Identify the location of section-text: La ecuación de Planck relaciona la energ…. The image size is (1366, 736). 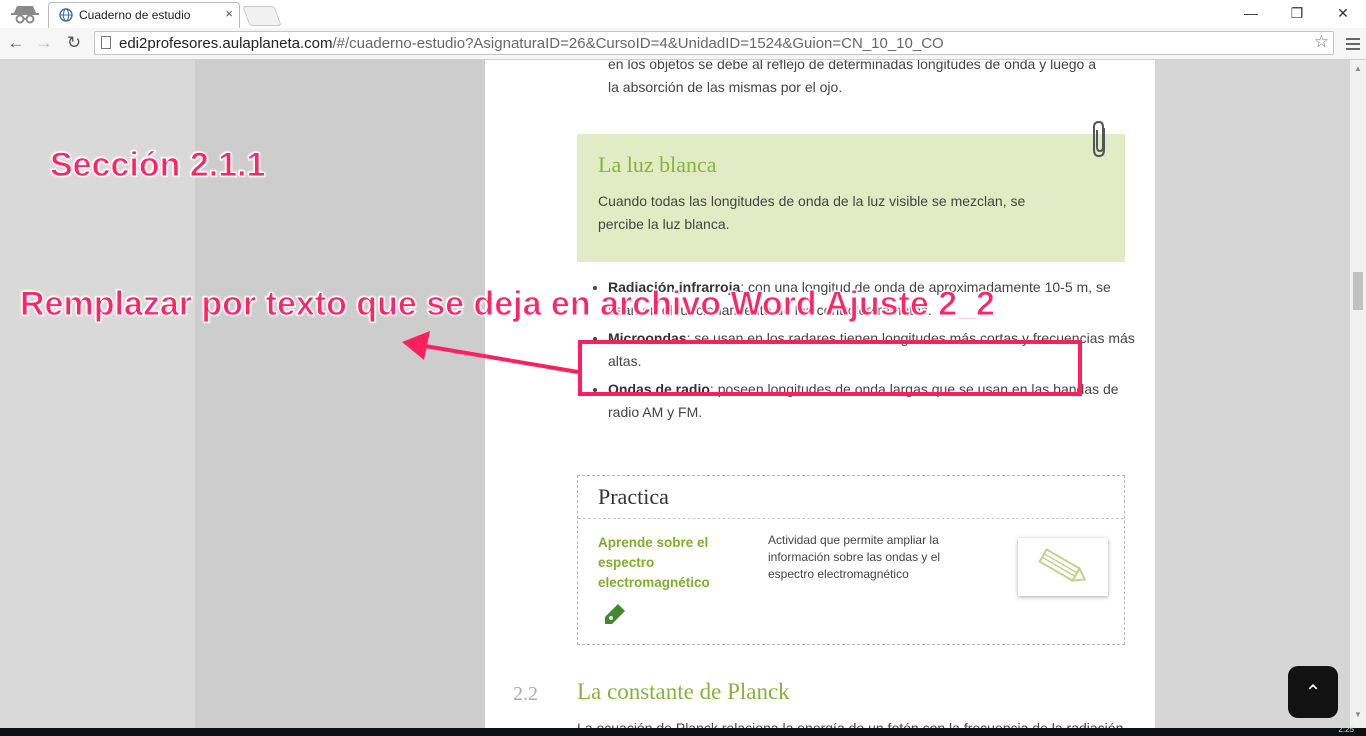
(850, 724).